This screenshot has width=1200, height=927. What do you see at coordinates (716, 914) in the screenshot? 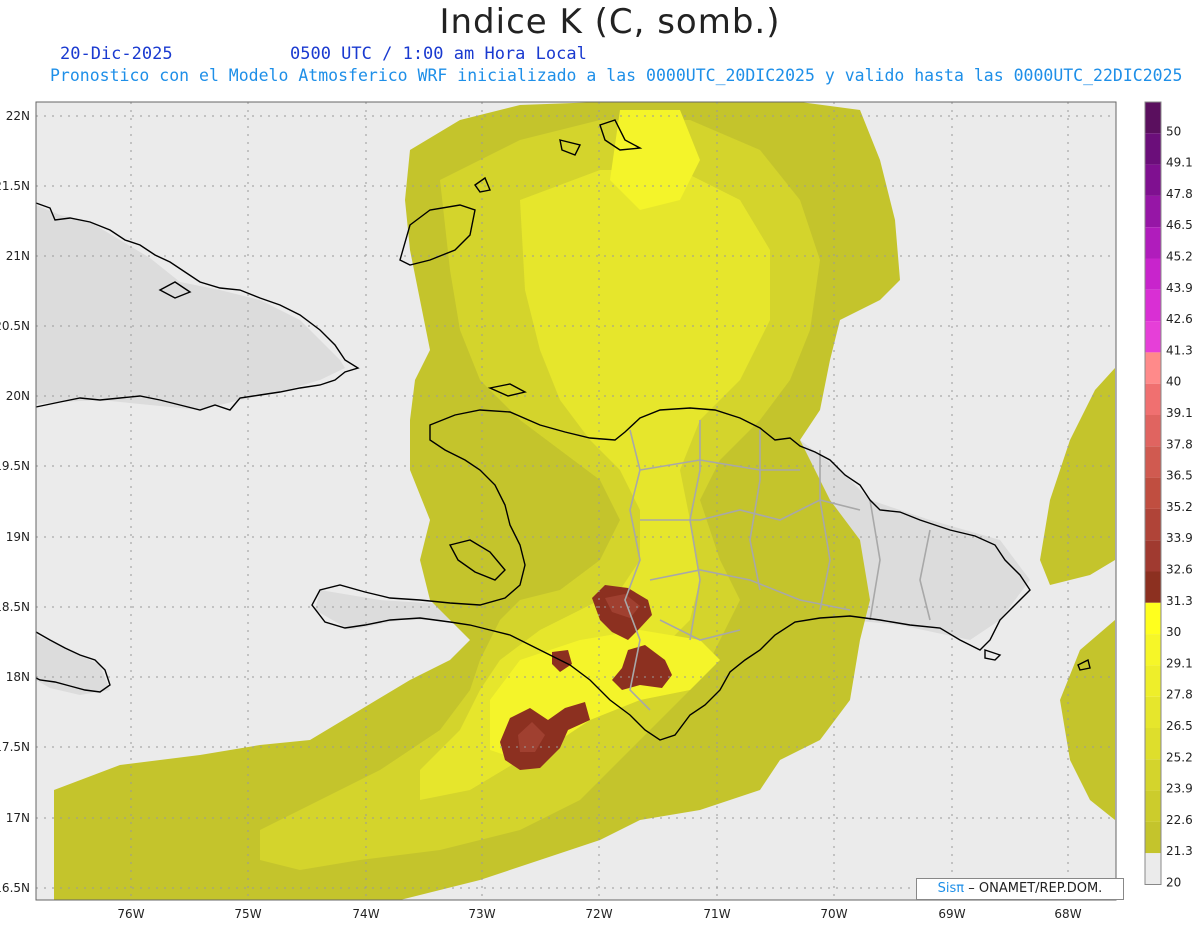
I see `lon-label: 71W` at bounding box center [716, 914].